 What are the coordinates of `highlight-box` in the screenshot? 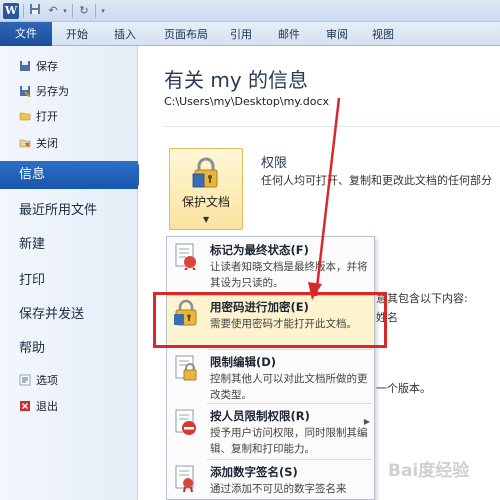 It's located at (270, 320).